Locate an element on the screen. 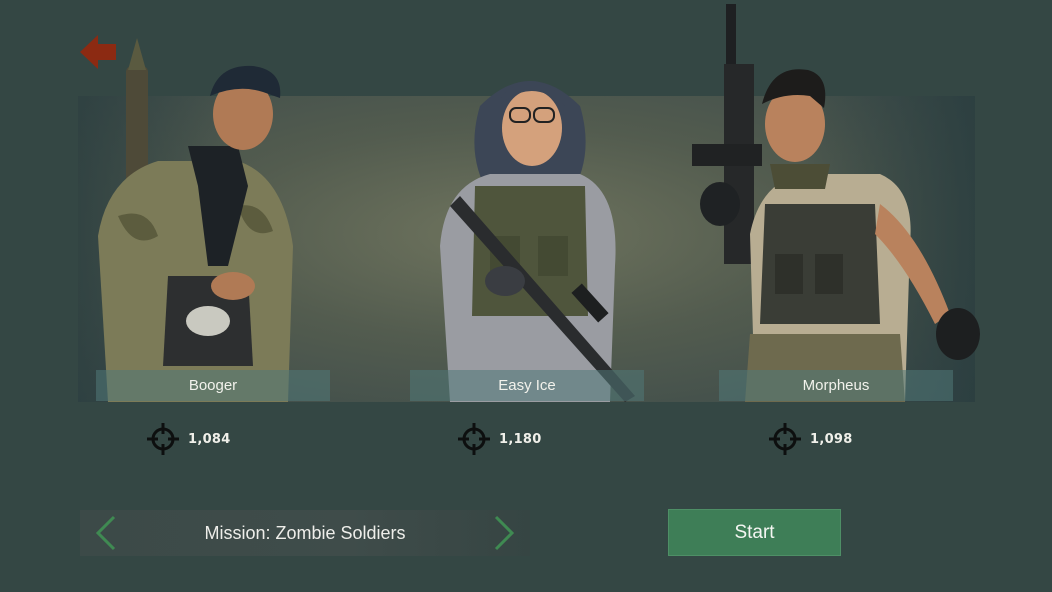 The image size is (1052, 592). character-stat-morpheus: 1,098 is located at coordinates (810, 439).